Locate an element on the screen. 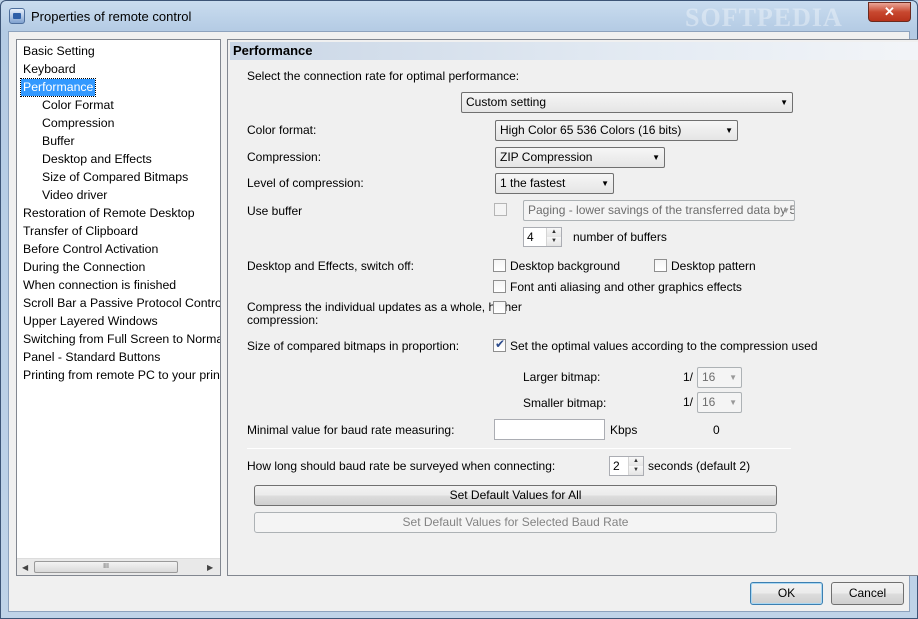 This screenshot has height=619, width=918. desktop-background-checkbox is located at coordinates (499, 265).